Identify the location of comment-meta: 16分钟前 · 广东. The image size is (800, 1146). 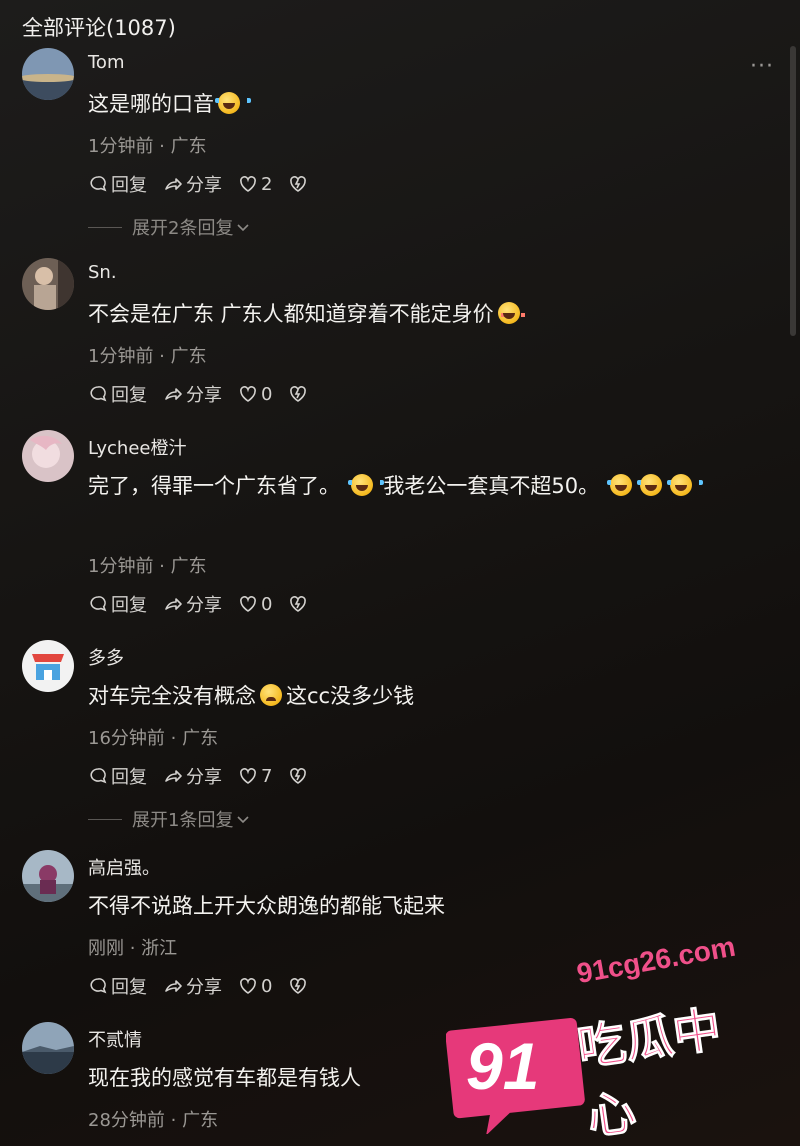
(153, 738).